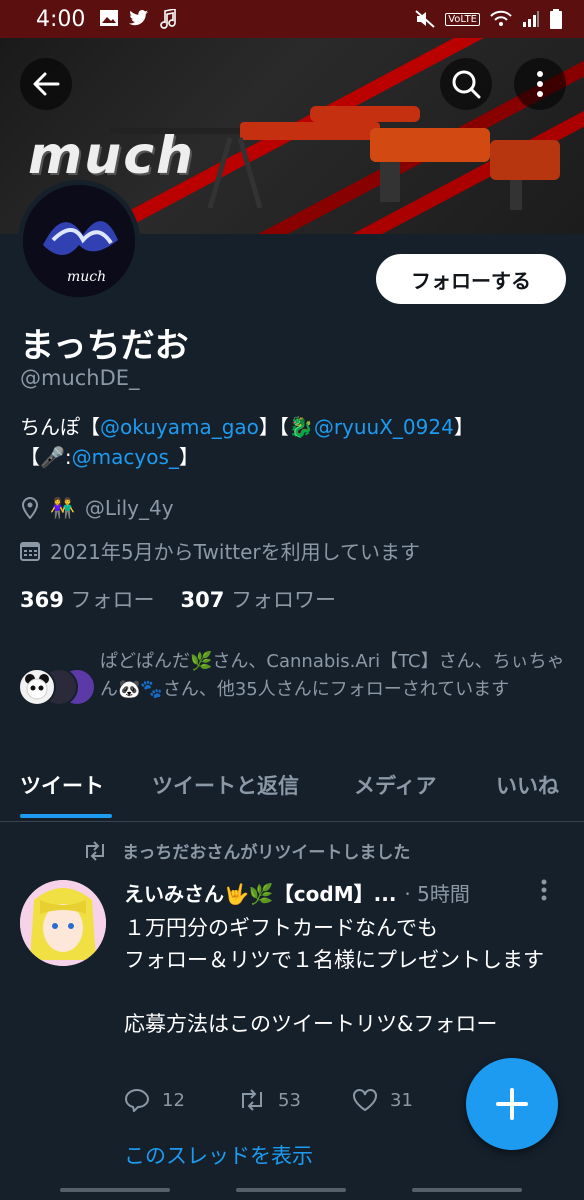 This screenshot has height=1200, width=584. I want to click on twitter-notif-icon, so click(139, 18).